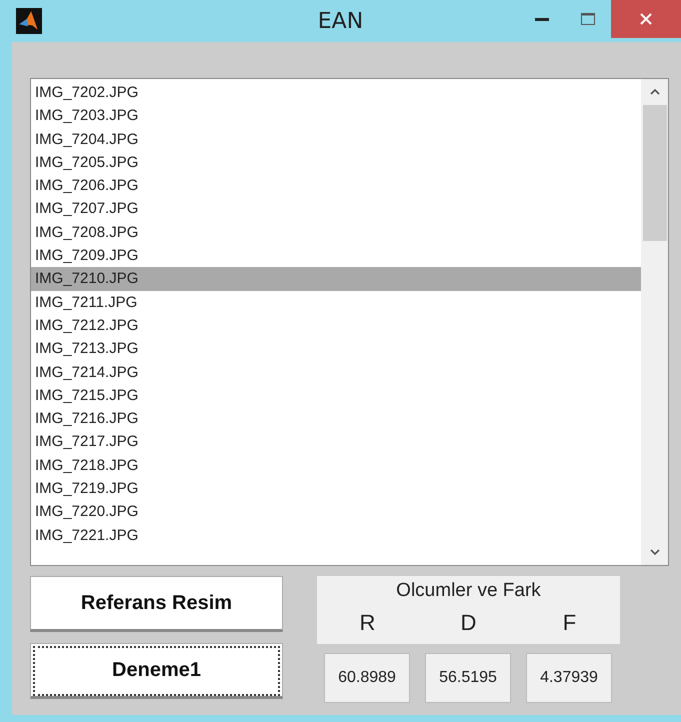 The width and height of the screenshot is (681, 722). I want to click on file-list-item: IMG_7208.JPG, so click(336, 232).